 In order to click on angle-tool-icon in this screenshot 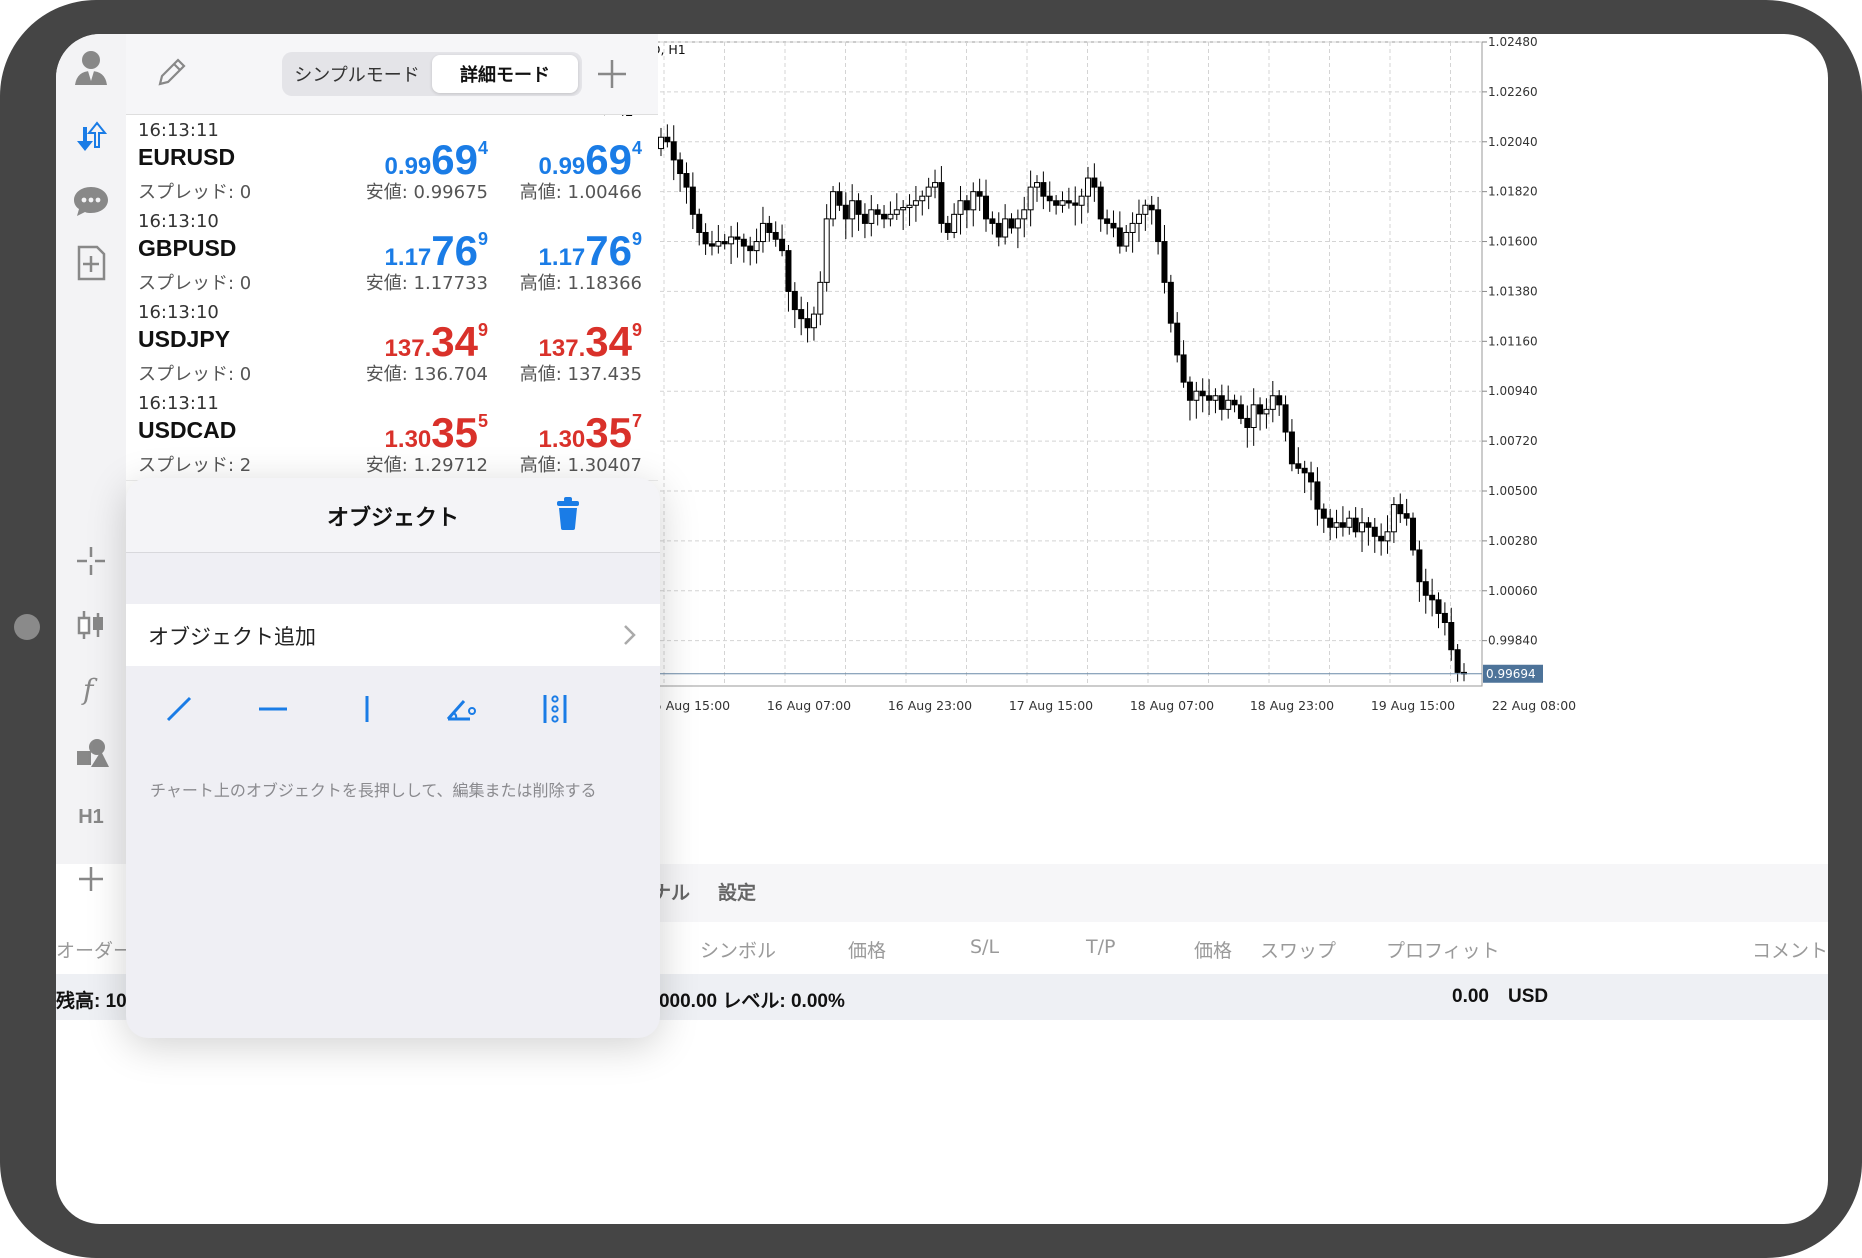, I will do `click(461, 709)`.